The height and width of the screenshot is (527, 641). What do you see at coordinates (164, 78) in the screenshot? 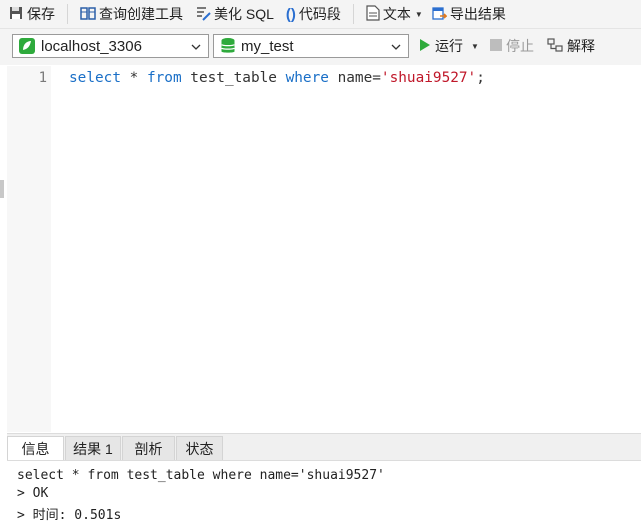
I see `keyword-from: from` at bounding box center [164, 78].